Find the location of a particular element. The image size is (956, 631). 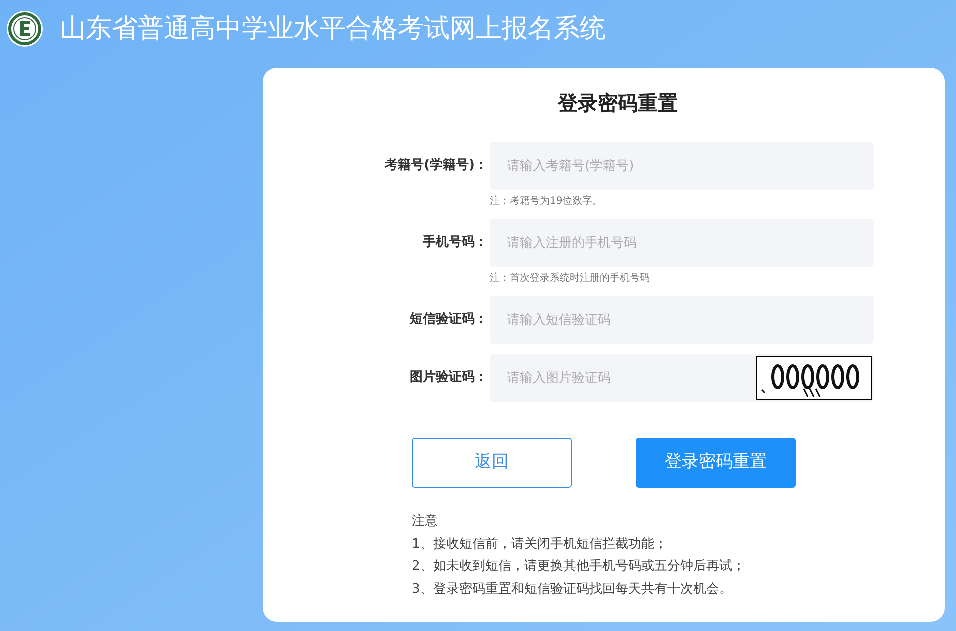

field-label: 手机号码： is located at coordinates (455, 243).